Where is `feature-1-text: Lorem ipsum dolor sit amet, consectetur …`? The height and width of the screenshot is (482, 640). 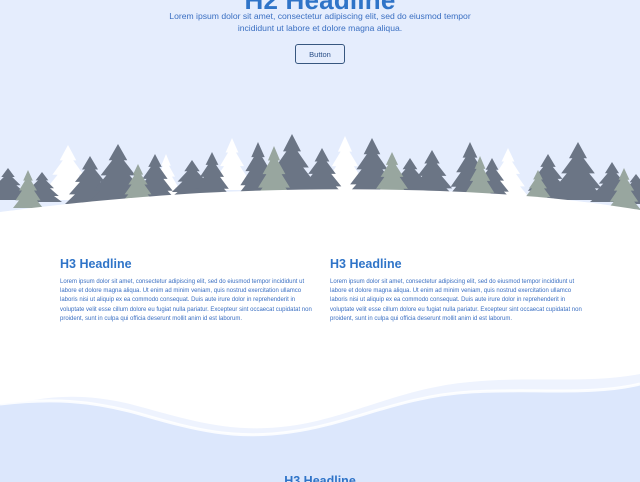 feature-1-text: Lorem ipsum dolor sit amet, consectetur … is located at coordinates (186, 300).